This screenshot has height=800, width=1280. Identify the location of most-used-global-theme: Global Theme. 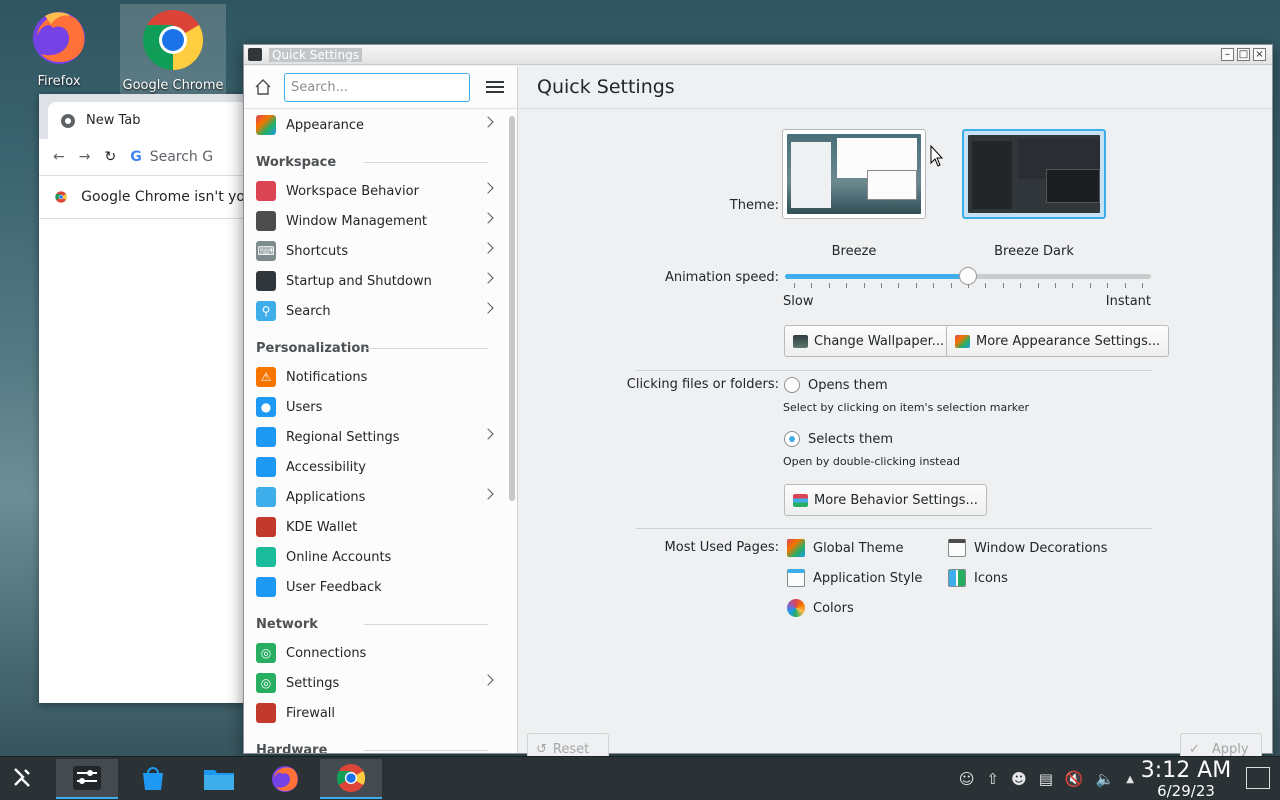
(845, 548).